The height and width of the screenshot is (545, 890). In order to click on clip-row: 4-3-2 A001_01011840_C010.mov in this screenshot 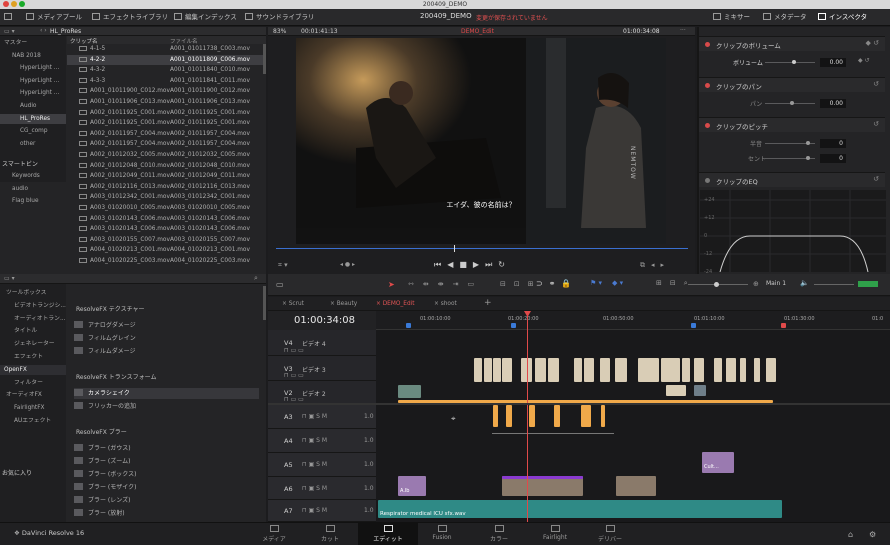, I will do `click(165, 70)`.